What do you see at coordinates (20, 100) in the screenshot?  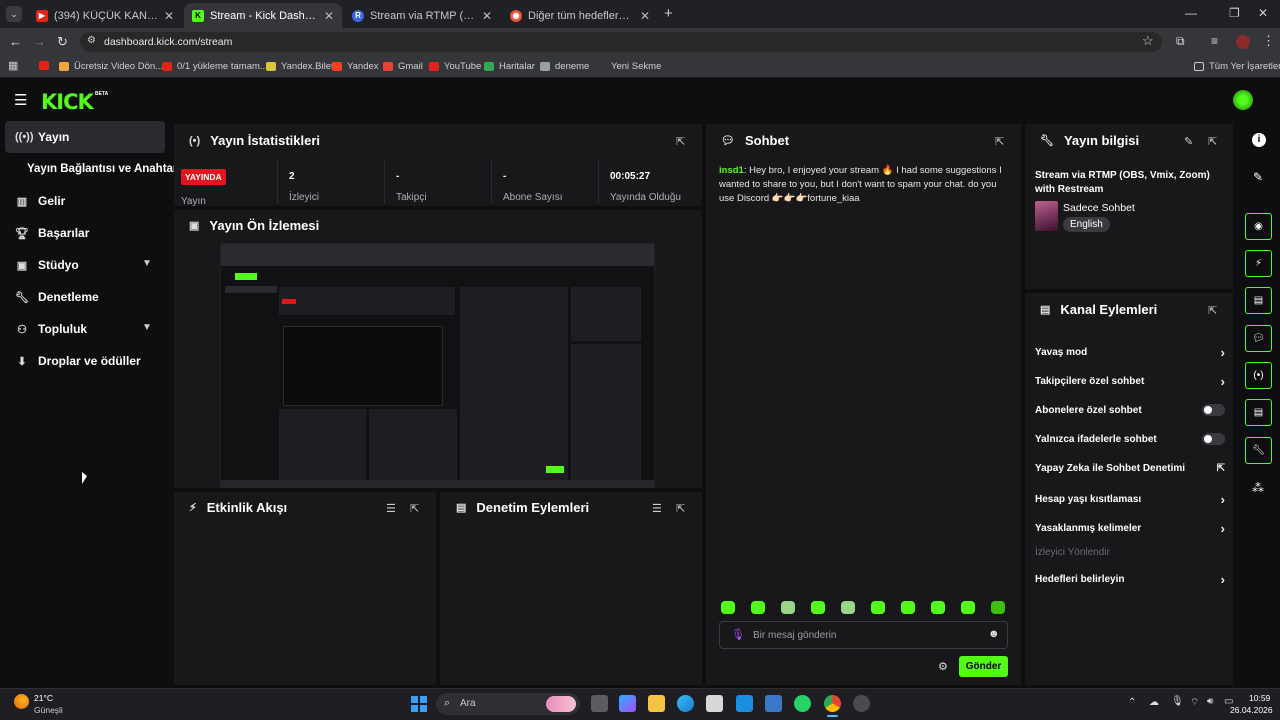 I see `menu-toggle-icon: ☰` at bounding box center [20, 100].